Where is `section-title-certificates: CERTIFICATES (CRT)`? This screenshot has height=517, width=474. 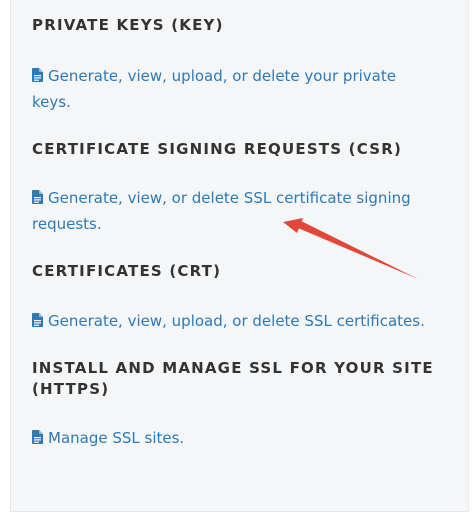 section-title-certificates: CERTIFICATES (CRT) is located at coordinates (127, 271).